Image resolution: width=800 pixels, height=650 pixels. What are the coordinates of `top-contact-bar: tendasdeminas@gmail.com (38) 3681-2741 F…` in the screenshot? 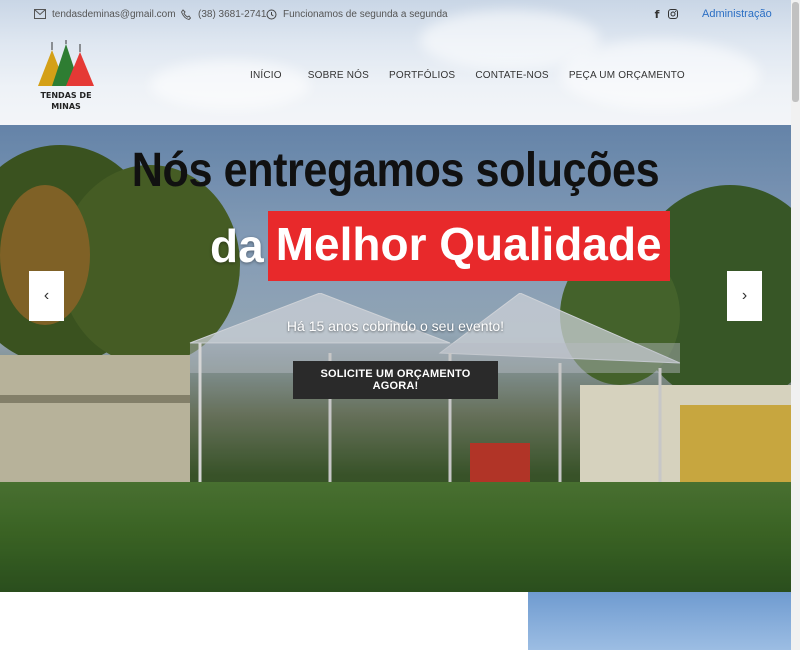 It's located at (395, 17).